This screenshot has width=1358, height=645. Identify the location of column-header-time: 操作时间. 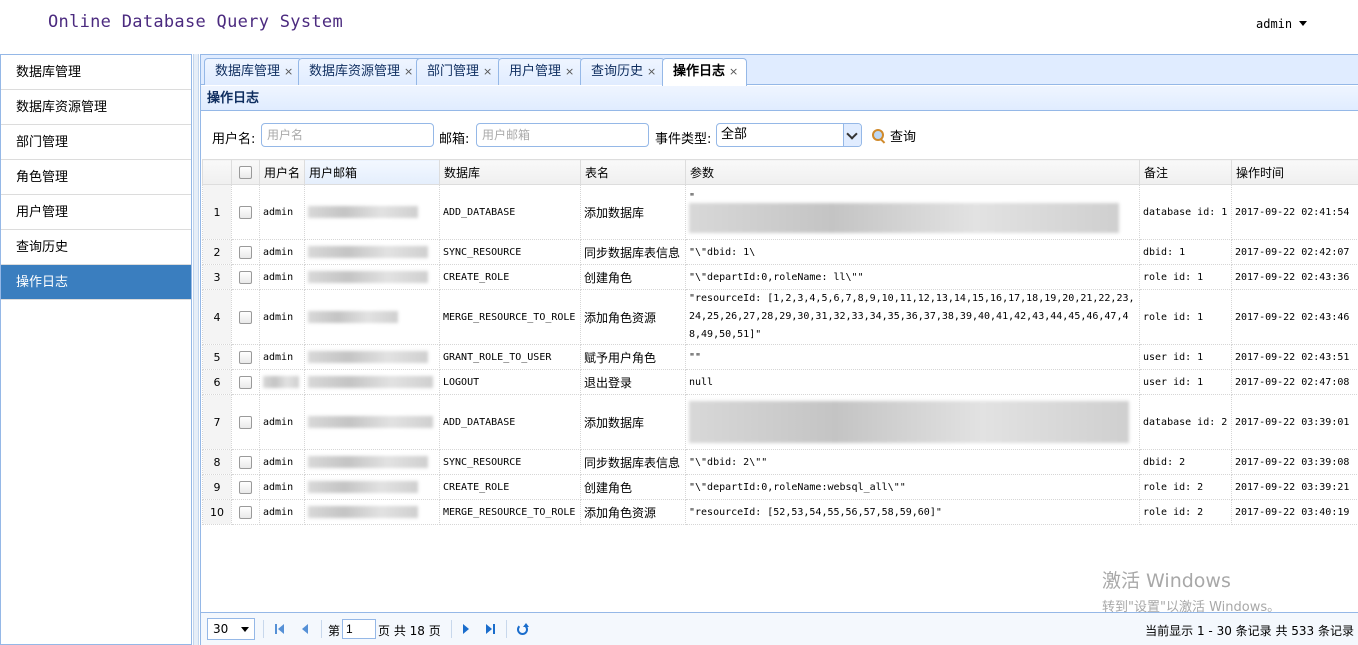
(1294, 172).